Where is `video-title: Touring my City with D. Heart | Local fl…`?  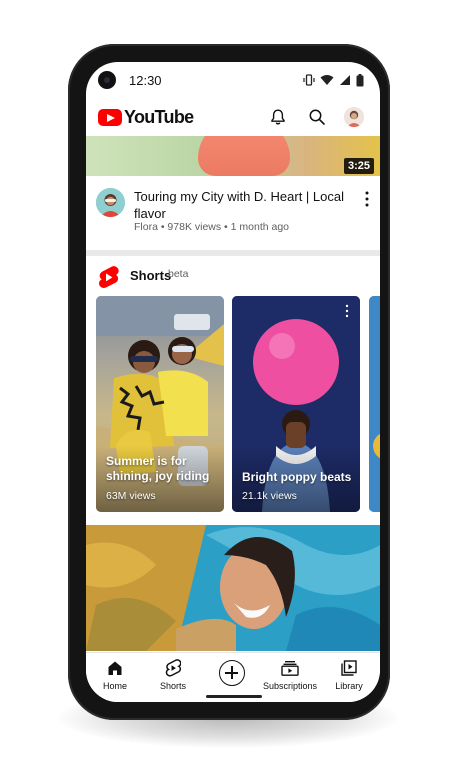 video-title: Touring my City with D. Heart | Local fl… is located at coordinates (244, 205).